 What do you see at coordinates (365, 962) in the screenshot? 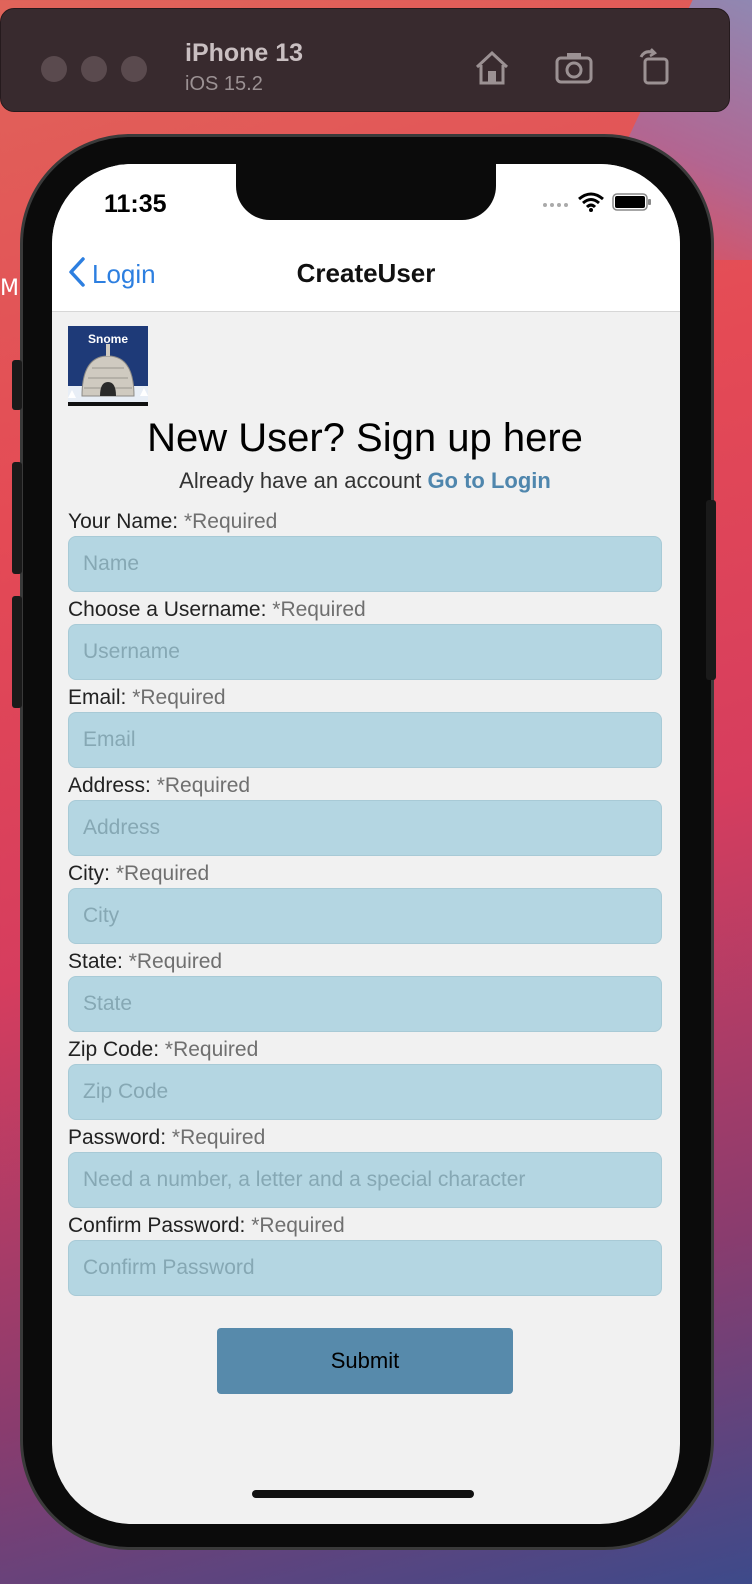
I see `field-label: State: *Required` at bounding box center [365, 962].